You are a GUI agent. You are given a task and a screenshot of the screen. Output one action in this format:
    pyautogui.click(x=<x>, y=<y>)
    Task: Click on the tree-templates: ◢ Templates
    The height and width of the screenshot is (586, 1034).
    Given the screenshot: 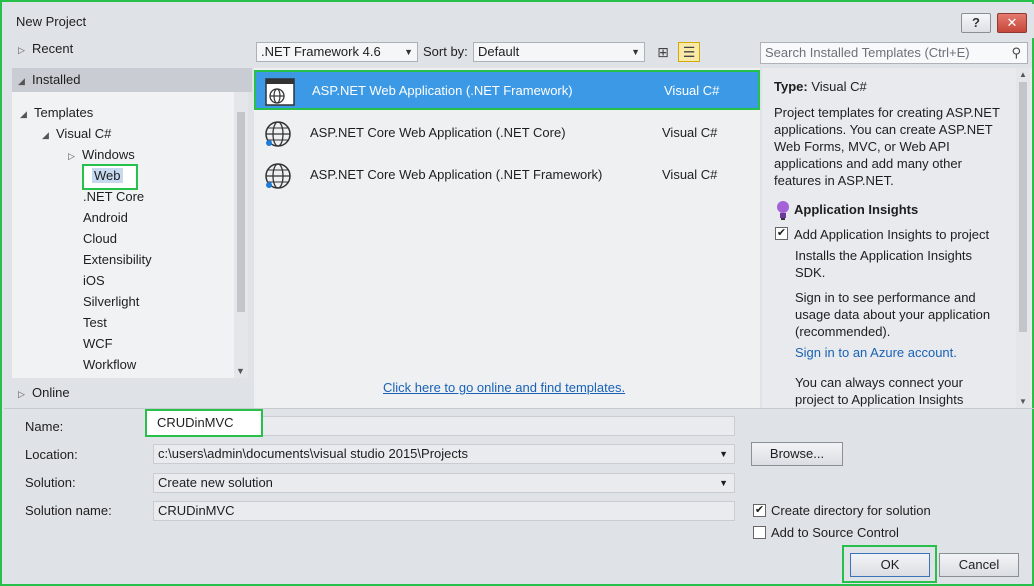 What is the action you would take?
    pyautogui.click(x=56, y=113)
    